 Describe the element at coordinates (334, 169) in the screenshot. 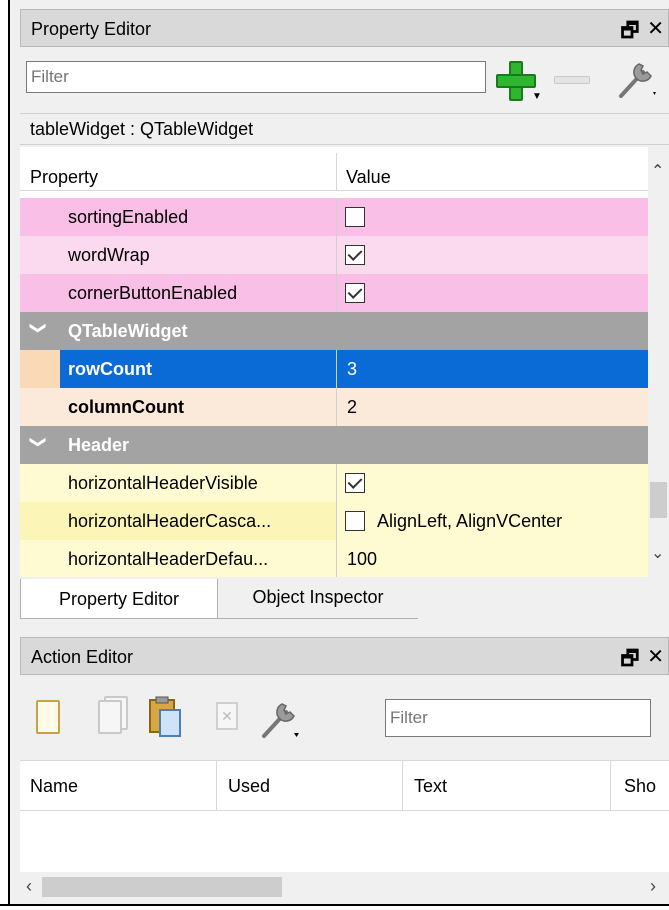

I see `property-grid-header: Property Value` at that location.